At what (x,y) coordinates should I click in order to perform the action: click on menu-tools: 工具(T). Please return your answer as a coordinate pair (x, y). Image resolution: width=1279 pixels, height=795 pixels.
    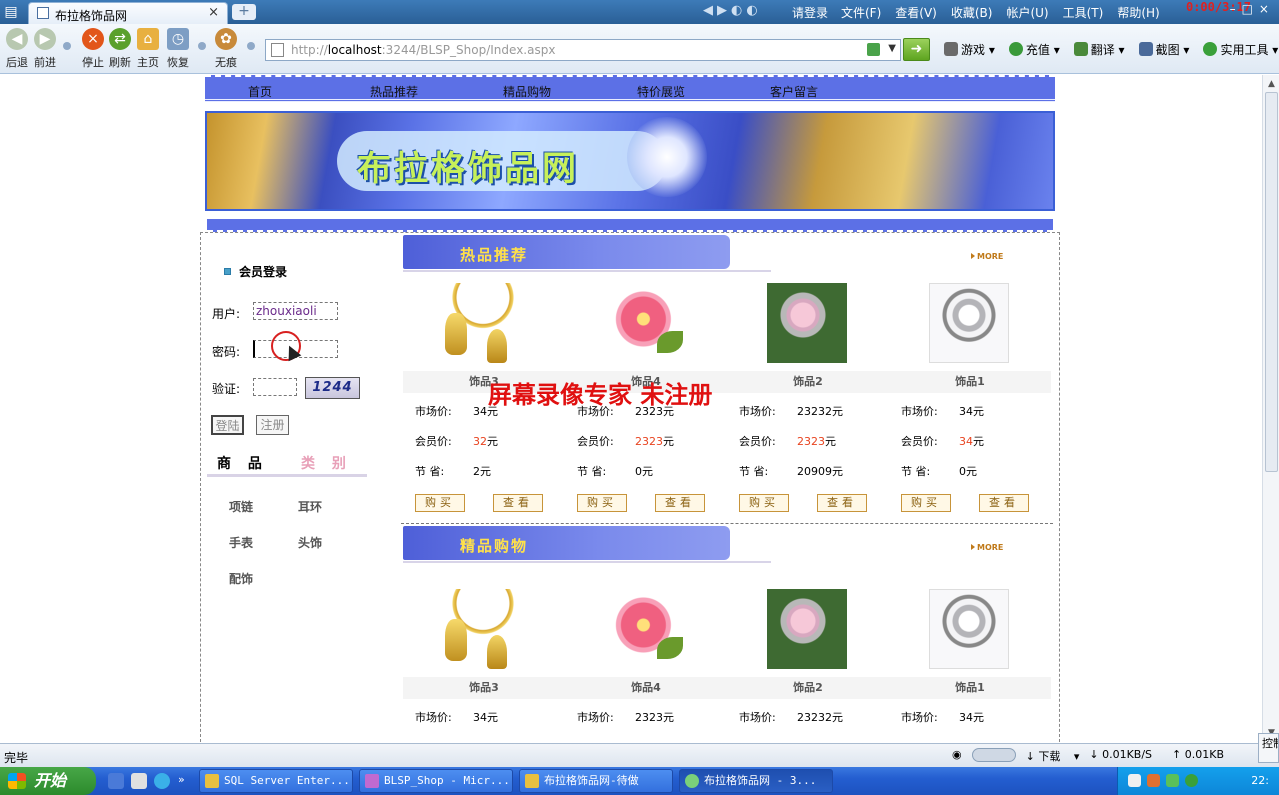
    Looking at the image, I should click on (1083, 12).